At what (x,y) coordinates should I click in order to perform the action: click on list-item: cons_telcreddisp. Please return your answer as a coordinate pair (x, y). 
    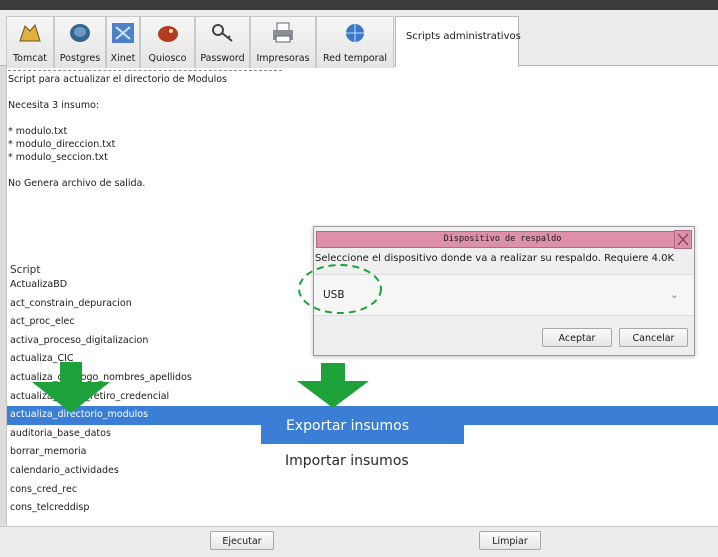
    Looking at the image, I should click on (362, 508).